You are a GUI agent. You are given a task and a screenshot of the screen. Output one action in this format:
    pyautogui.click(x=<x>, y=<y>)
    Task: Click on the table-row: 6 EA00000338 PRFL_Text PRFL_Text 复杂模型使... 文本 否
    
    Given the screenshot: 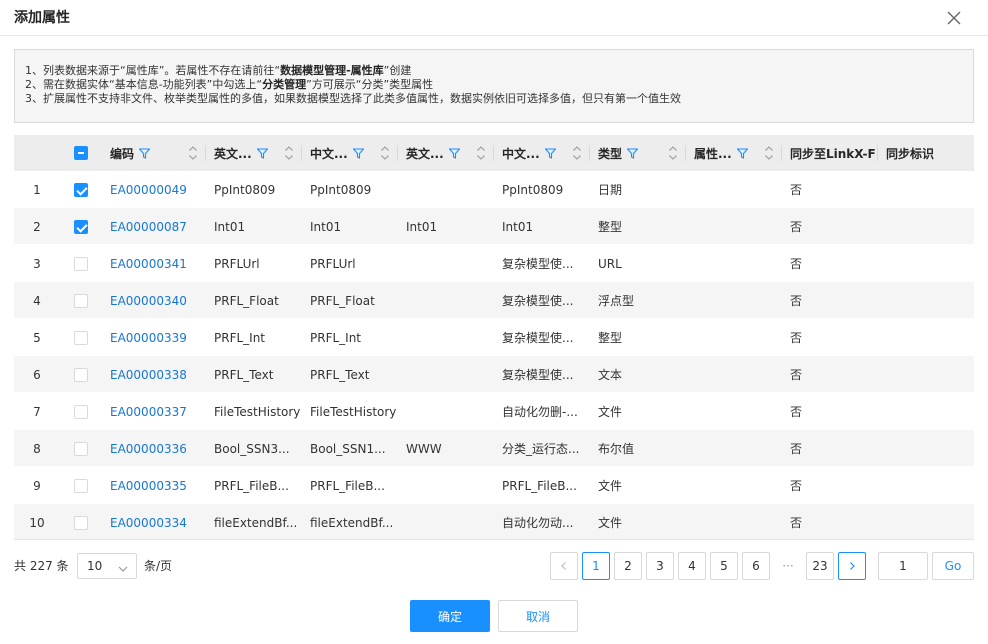 What is the action you would take?
    pyautogui.click(x=494, y=374)
    